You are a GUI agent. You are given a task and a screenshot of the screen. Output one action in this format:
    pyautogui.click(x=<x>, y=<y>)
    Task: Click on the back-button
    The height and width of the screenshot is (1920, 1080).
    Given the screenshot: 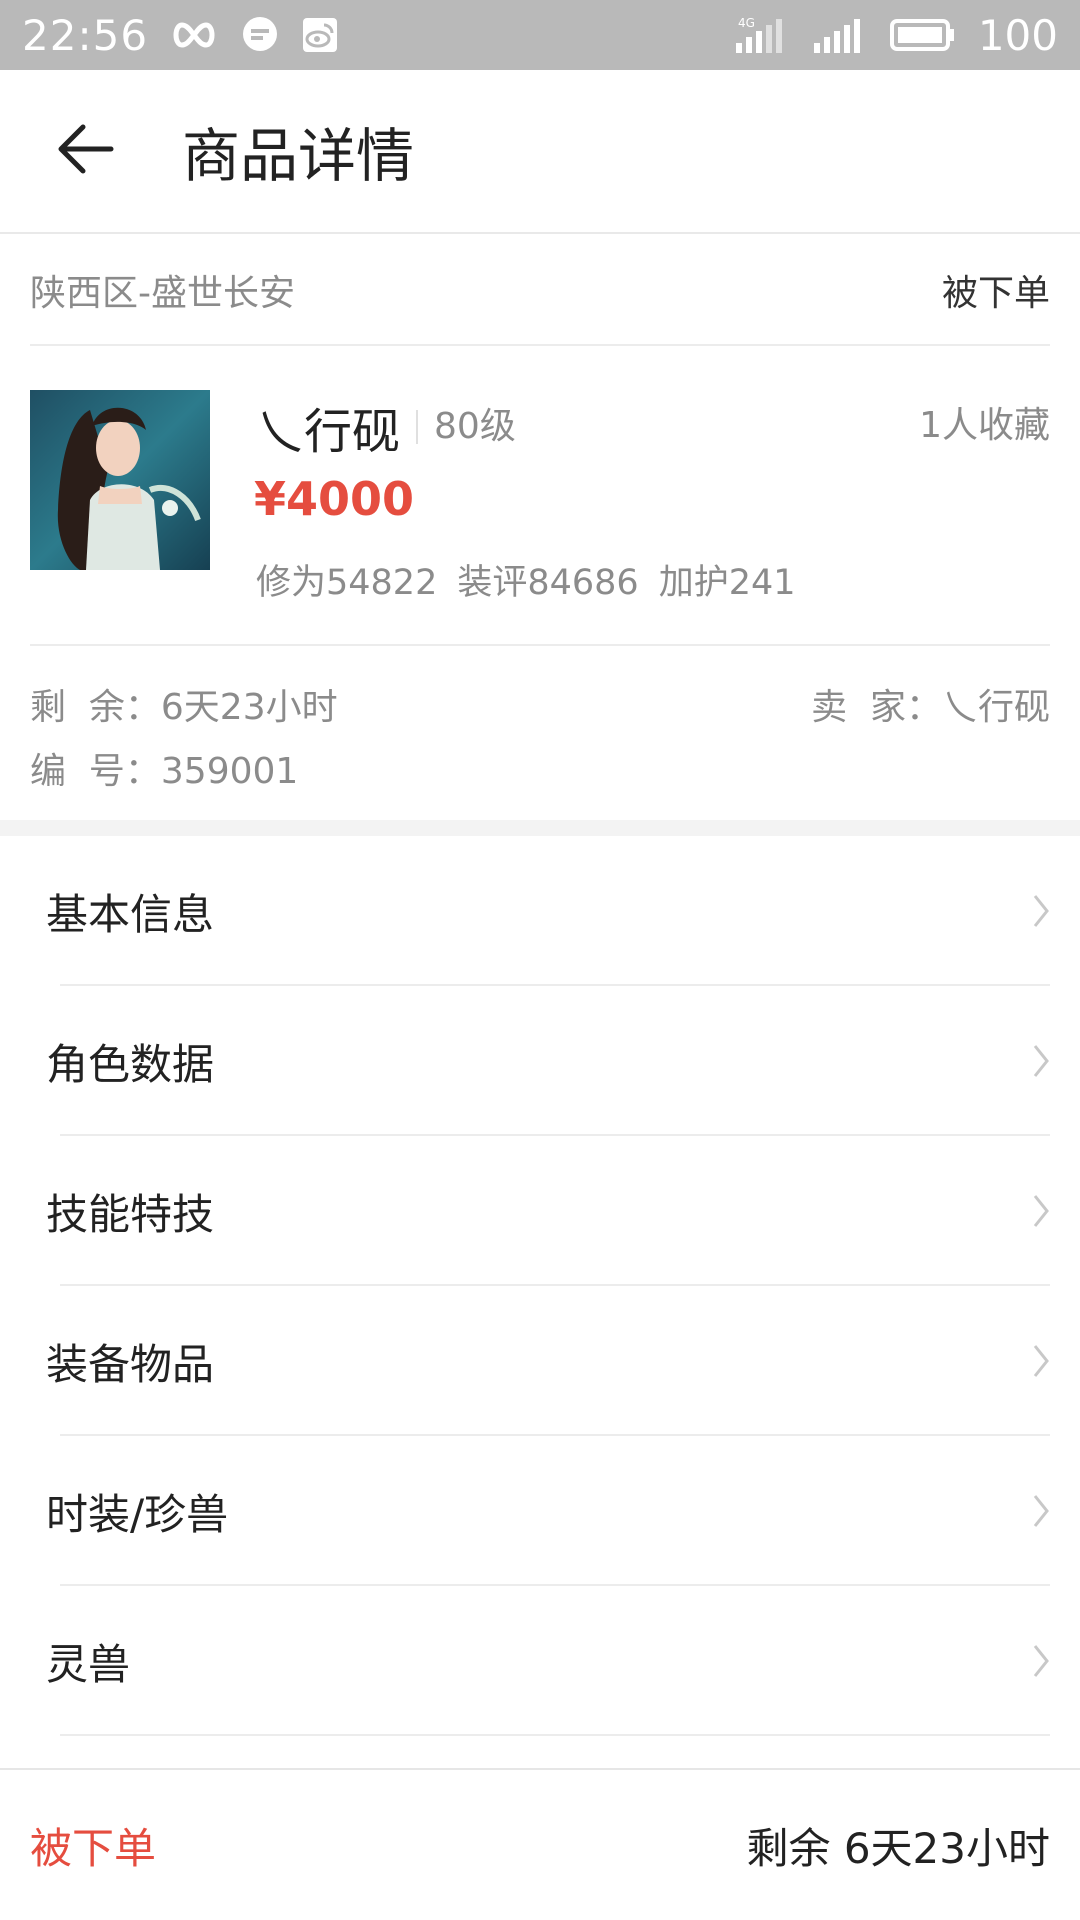 What is the action you would take?
    pyautogui.click(x=85, y=151)
    